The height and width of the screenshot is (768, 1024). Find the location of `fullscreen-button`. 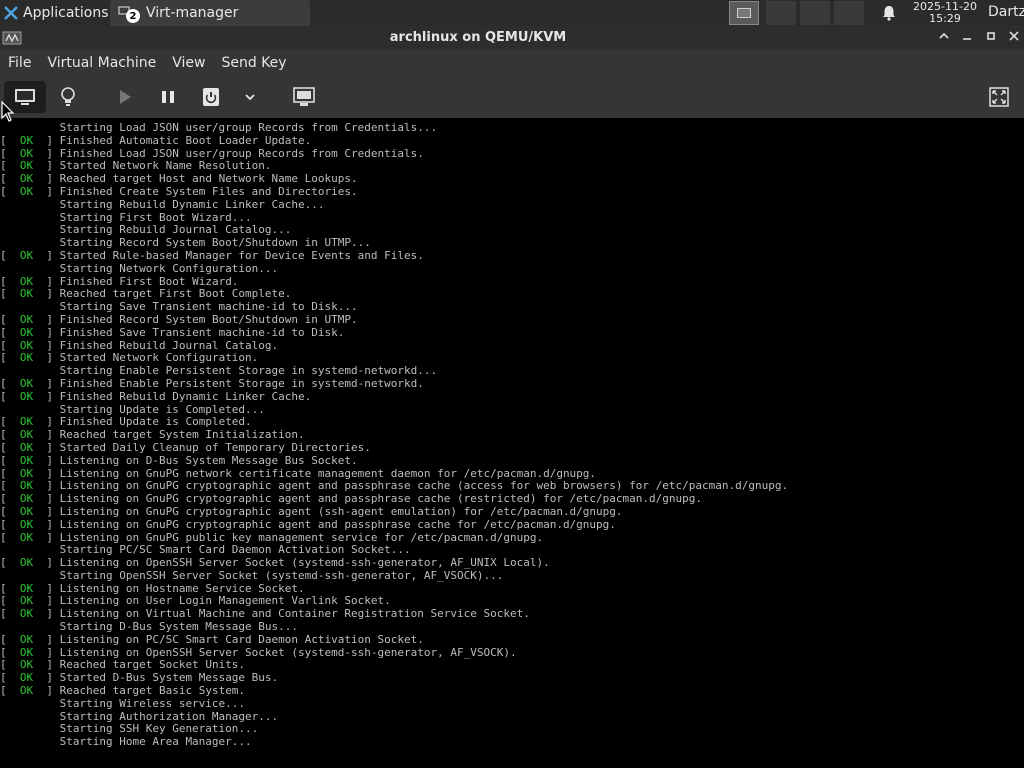

fullscreen-button is located at coordinates (999, 97).